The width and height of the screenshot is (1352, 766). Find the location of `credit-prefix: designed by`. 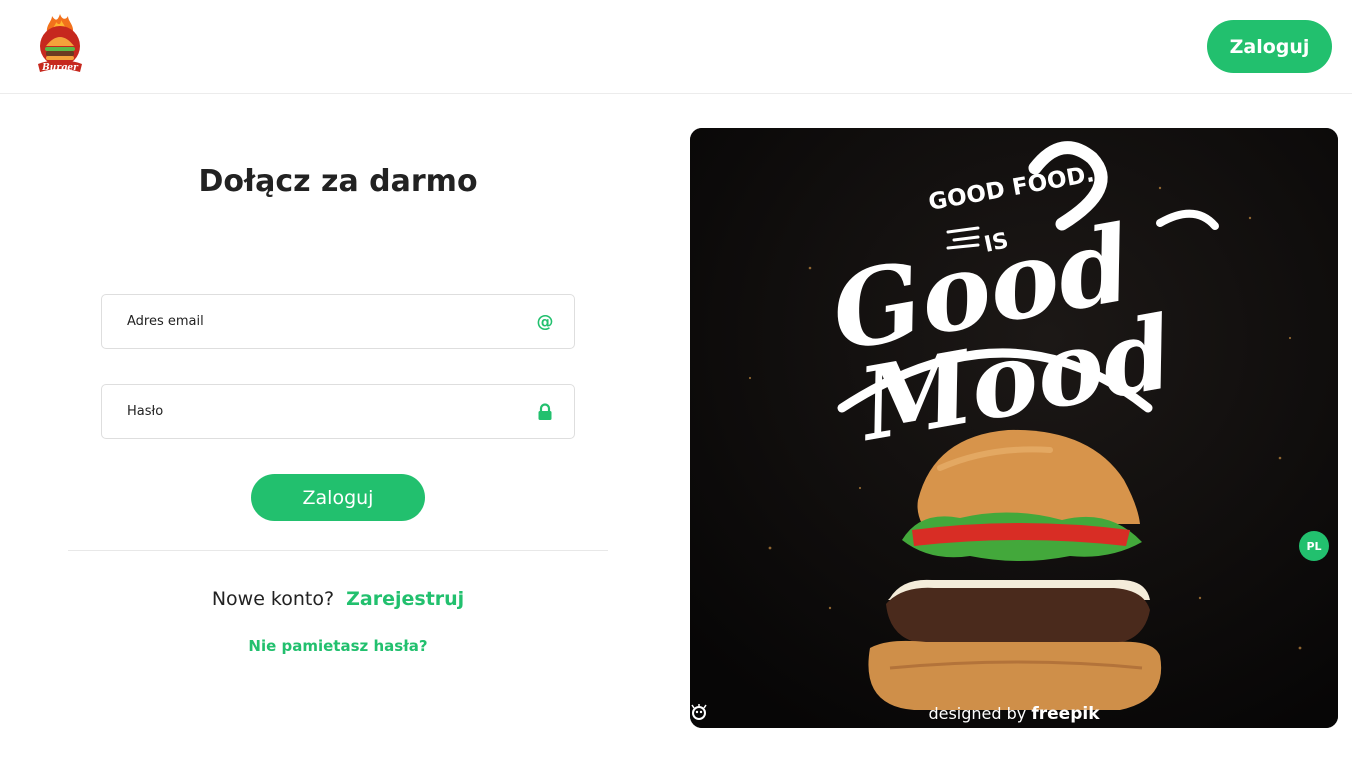

credit-prefix: designed by is located at coordinates (977, 713).